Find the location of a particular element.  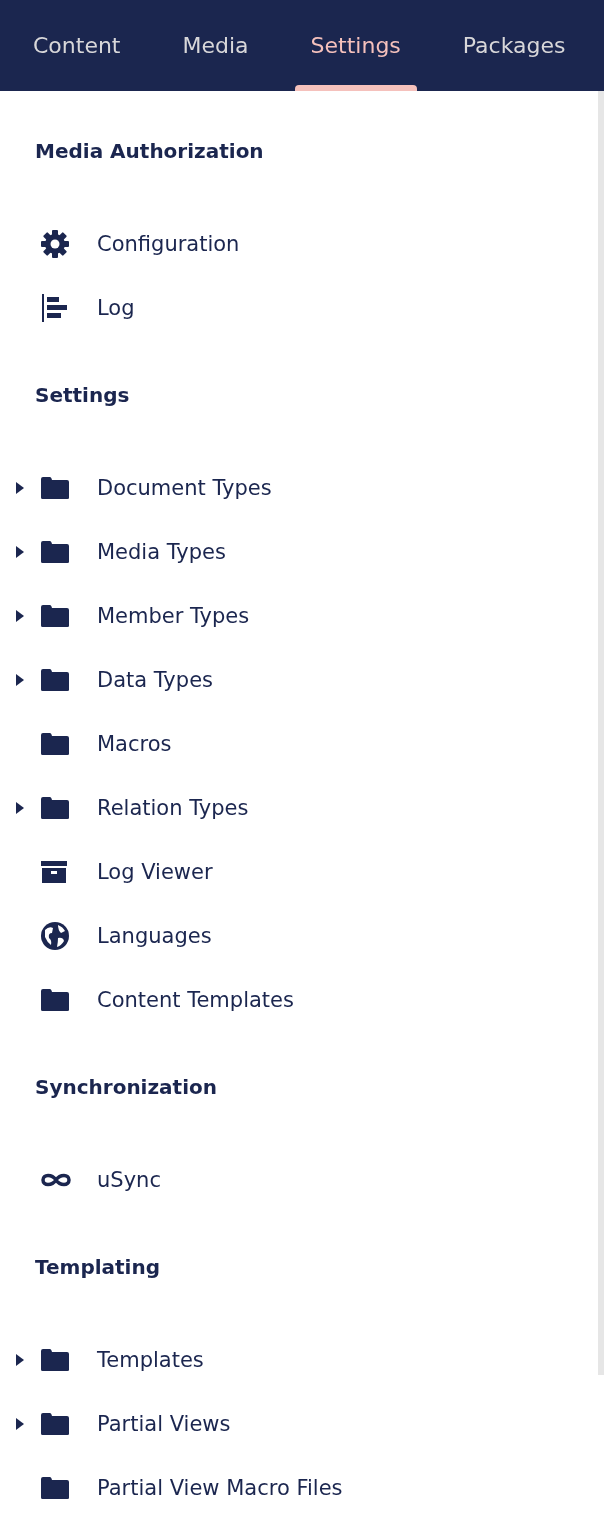

tree-item: Languages is located at coordinates (154, 936).